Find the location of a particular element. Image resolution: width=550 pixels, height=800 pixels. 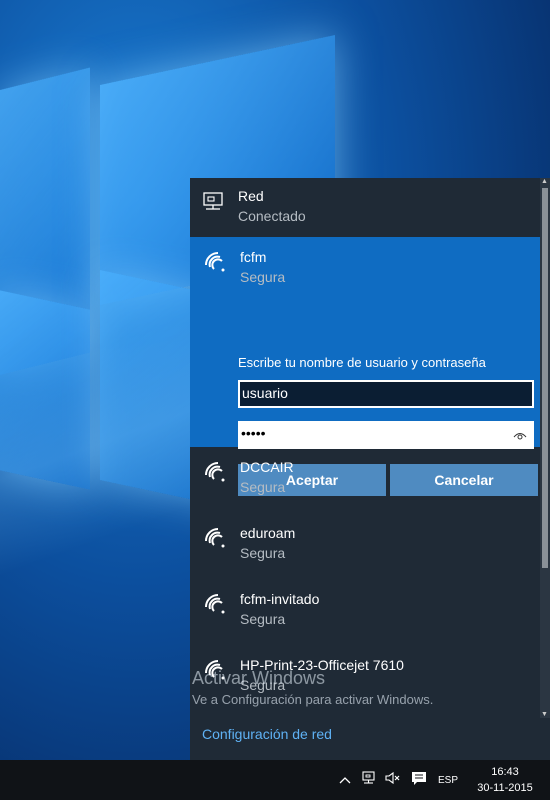

password-mask: ••••• is located at coordinates (253, 433).